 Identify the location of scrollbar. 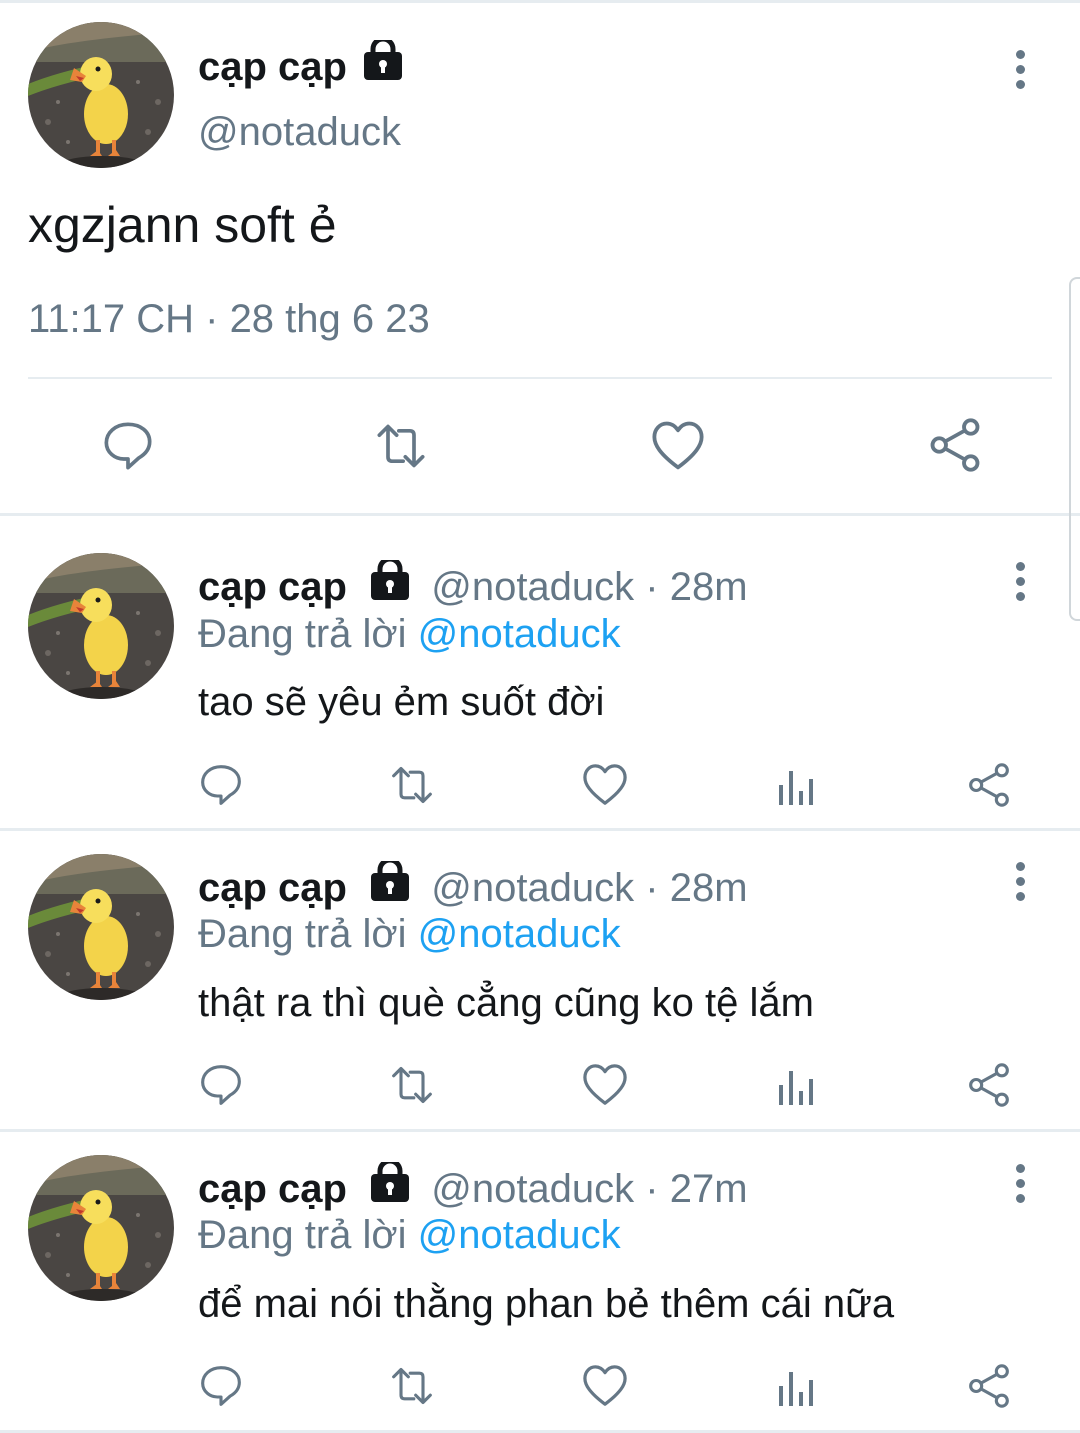
(1074, 449).